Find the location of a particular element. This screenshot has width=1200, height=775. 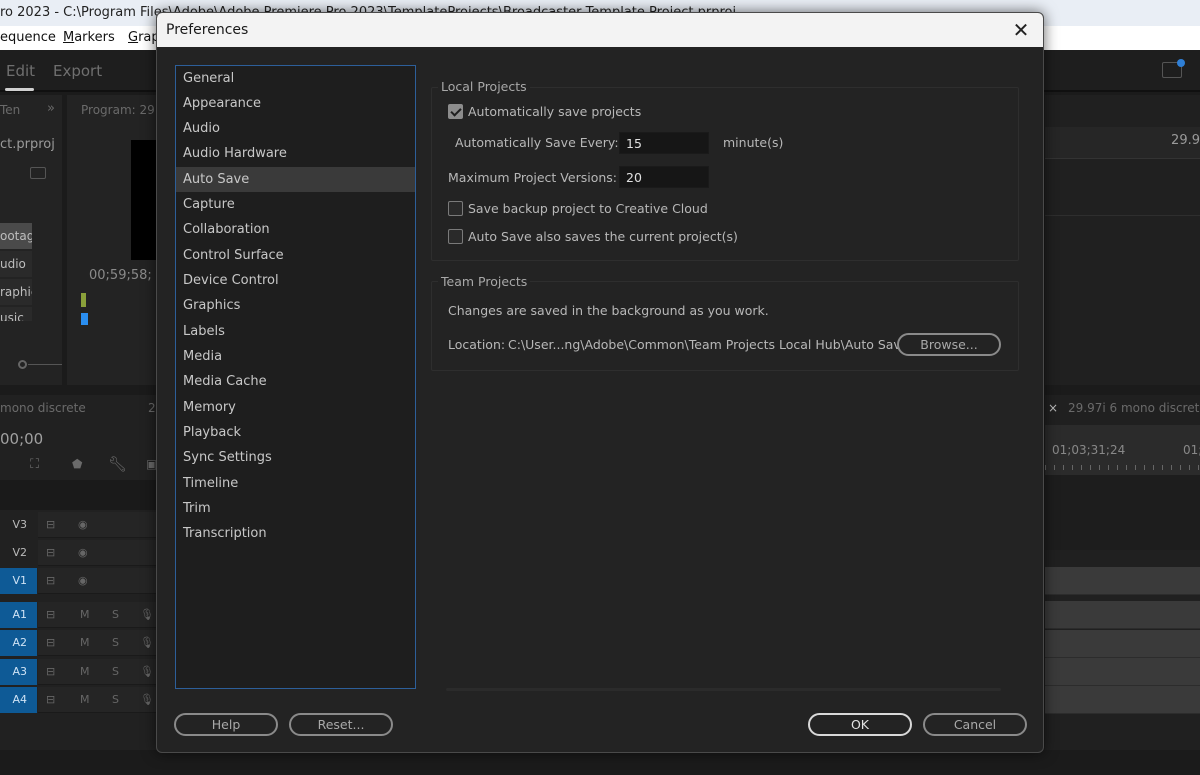

category-graphics: Graphics is located at coordinates (295, 305).